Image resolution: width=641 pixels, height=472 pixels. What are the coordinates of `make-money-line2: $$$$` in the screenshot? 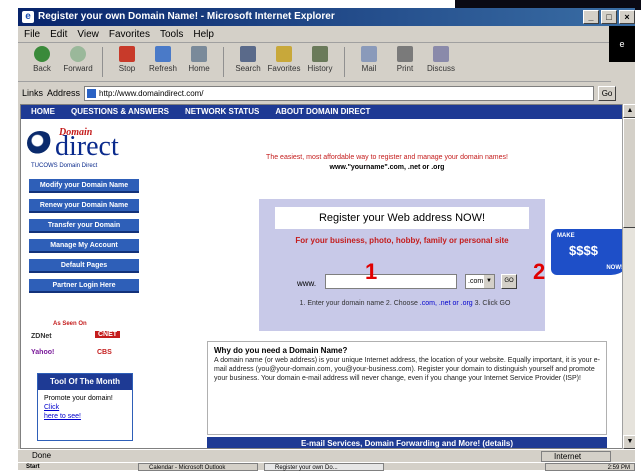 It's located at (583, 250).